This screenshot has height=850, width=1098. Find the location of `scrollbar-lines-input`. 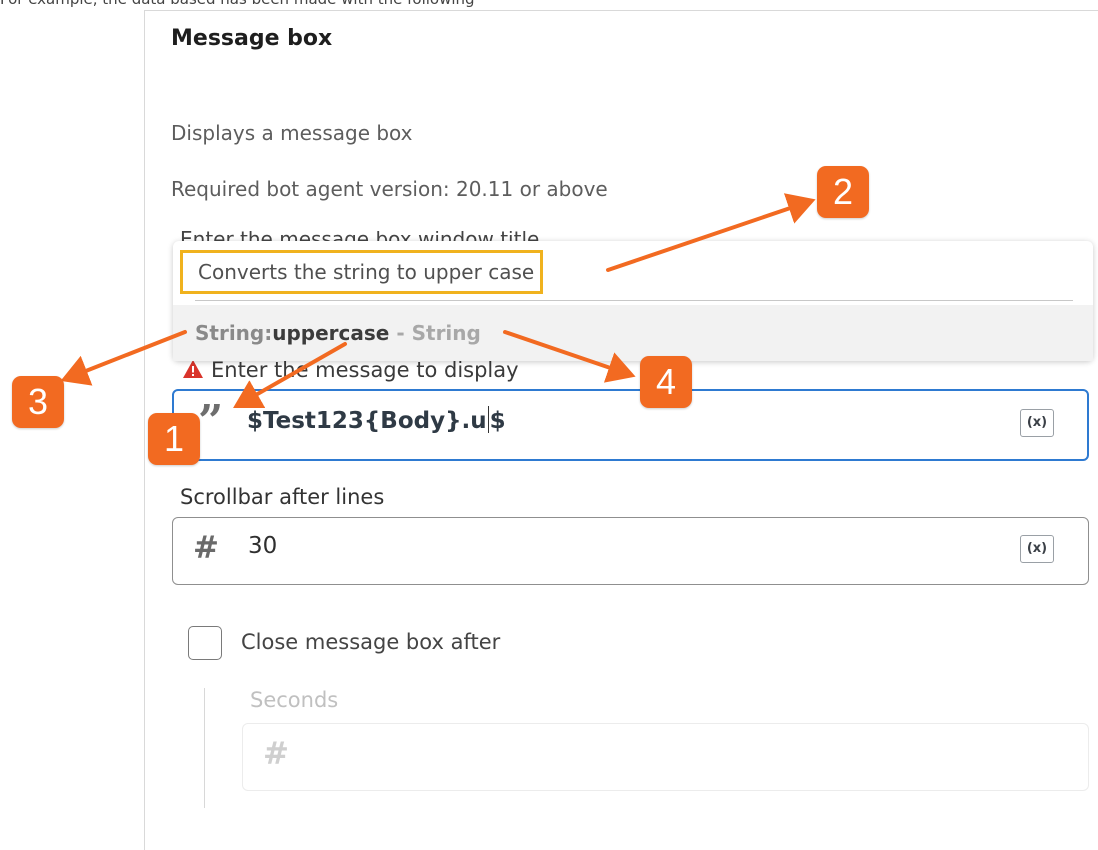

scrollbar-lines-input is located at coordinates (630, 551).